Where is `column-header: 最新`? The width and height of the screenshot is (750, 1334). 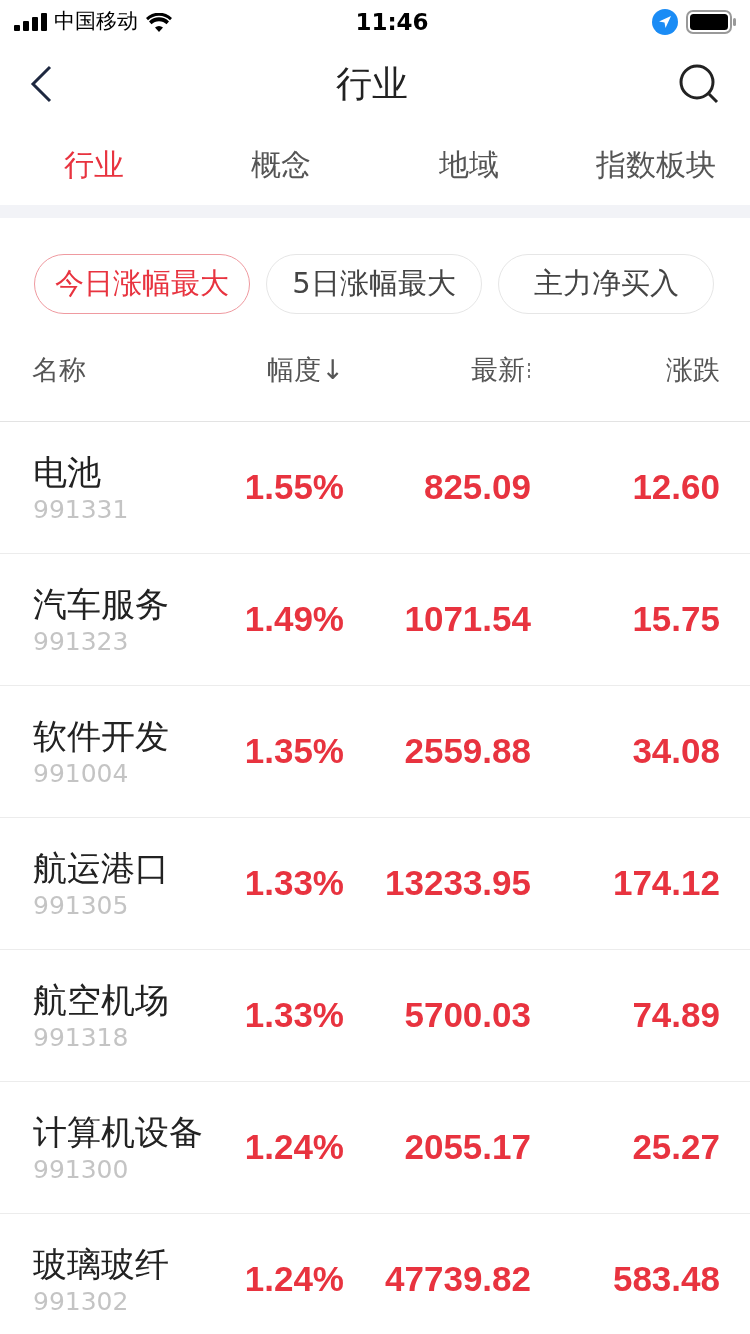
column-header: 最新 is located at coordinates (498, 370).